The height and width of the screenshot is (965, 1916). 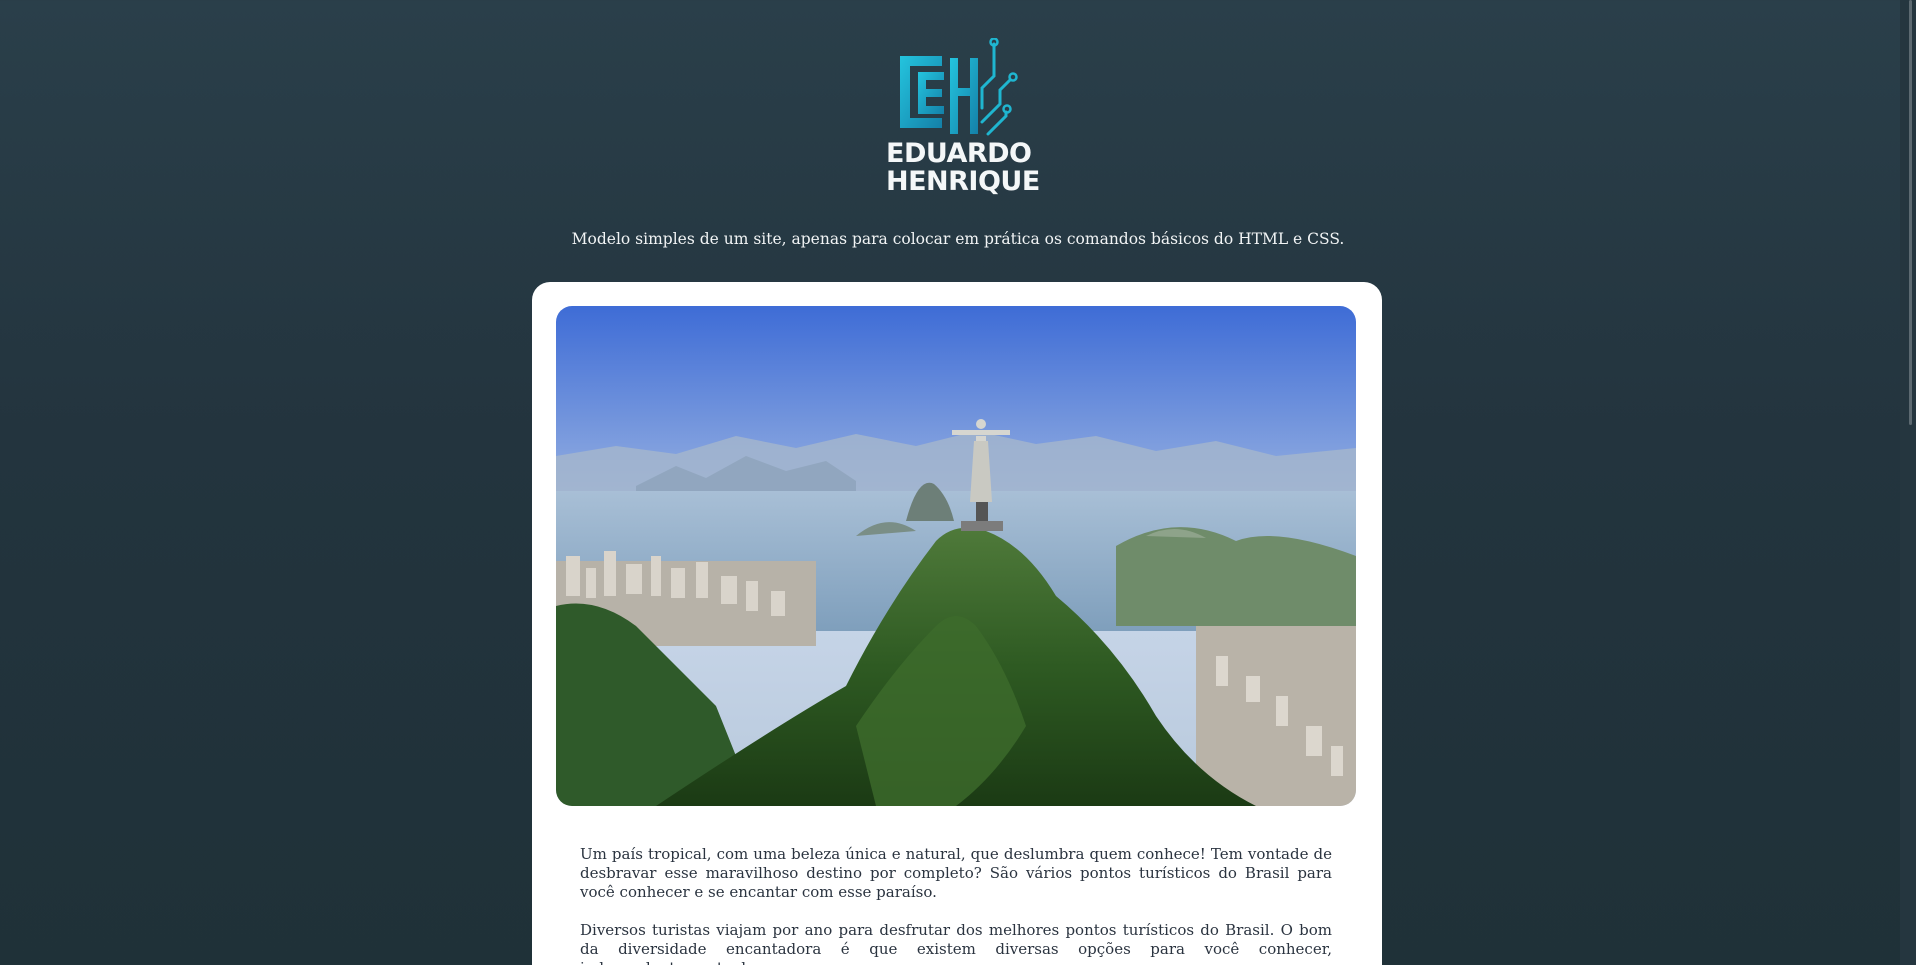 What do you see at coordinates (959, 87) in the screenshot?
I see `circuit-monogram-logo-icon` at bounding box center [959, 87].